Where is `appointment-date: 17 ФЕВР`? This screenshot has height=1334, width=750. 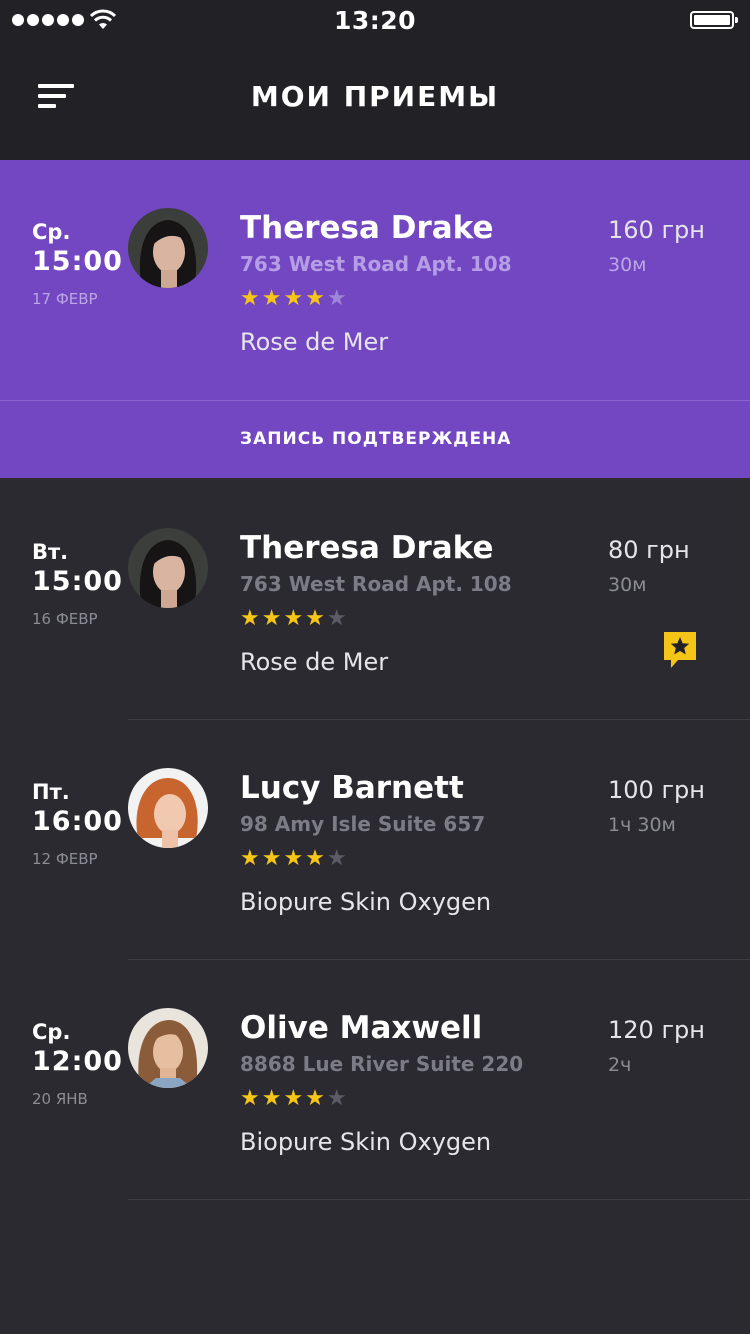 appointment-date: 17 ФЕВР is located at coordinates (65, 299).